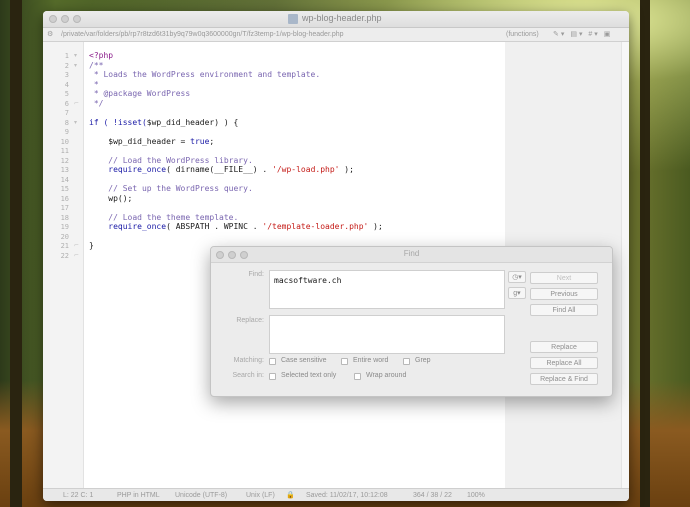 Image resolution: width=690 pixels, height=507 pixels. What do you see at coordinates (94, 84) in the screenshot?
I see `code-line: *` at bounding box center [94, 84].